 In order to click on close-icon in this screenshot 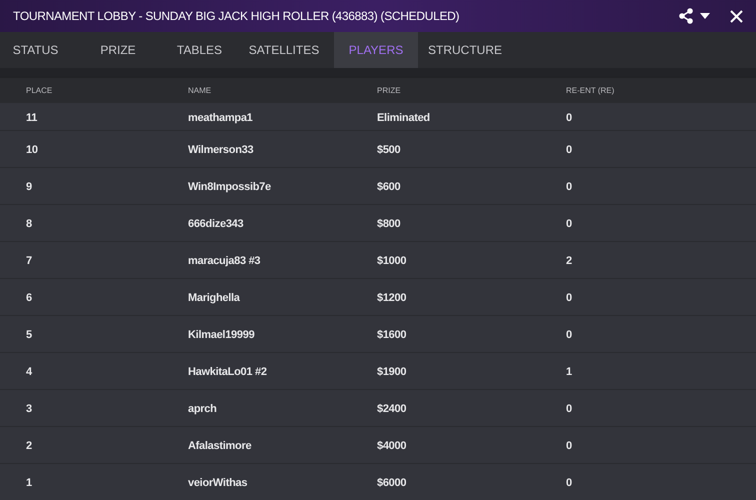, I will do `click(736, 16)`.